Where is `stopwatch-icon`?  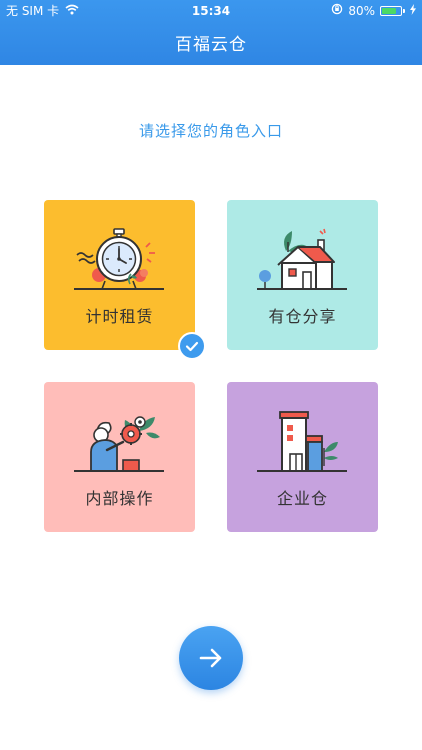 stopwatch-icon is located at coordinates (119, 255).